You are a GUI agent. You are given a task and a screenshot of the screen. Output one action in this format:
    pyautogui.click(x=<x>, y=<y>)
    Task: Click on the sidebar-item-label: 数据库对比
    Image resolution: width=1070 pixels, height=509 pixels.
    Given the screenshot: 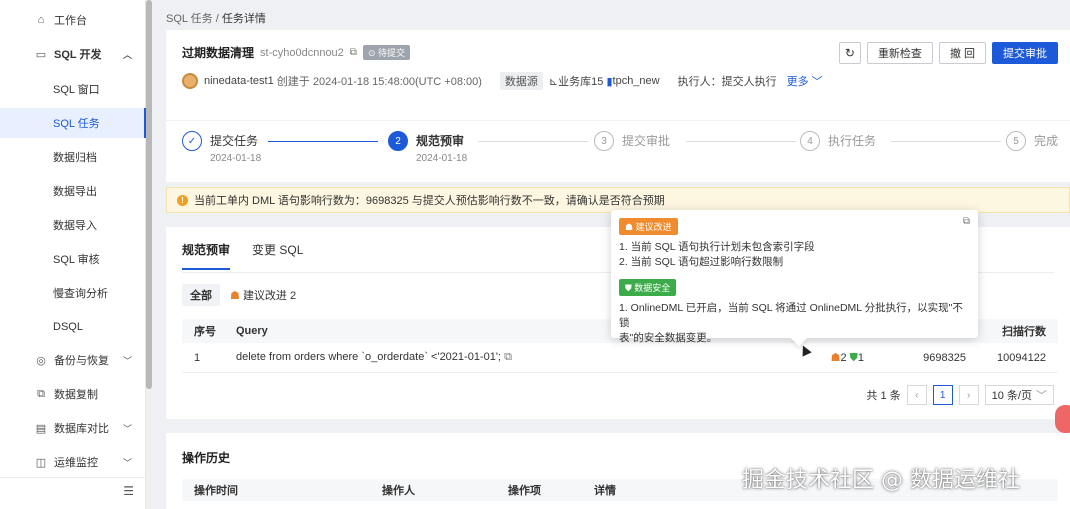 What is the action you would take?
    pyautogui.click(x=81, y=429)
    